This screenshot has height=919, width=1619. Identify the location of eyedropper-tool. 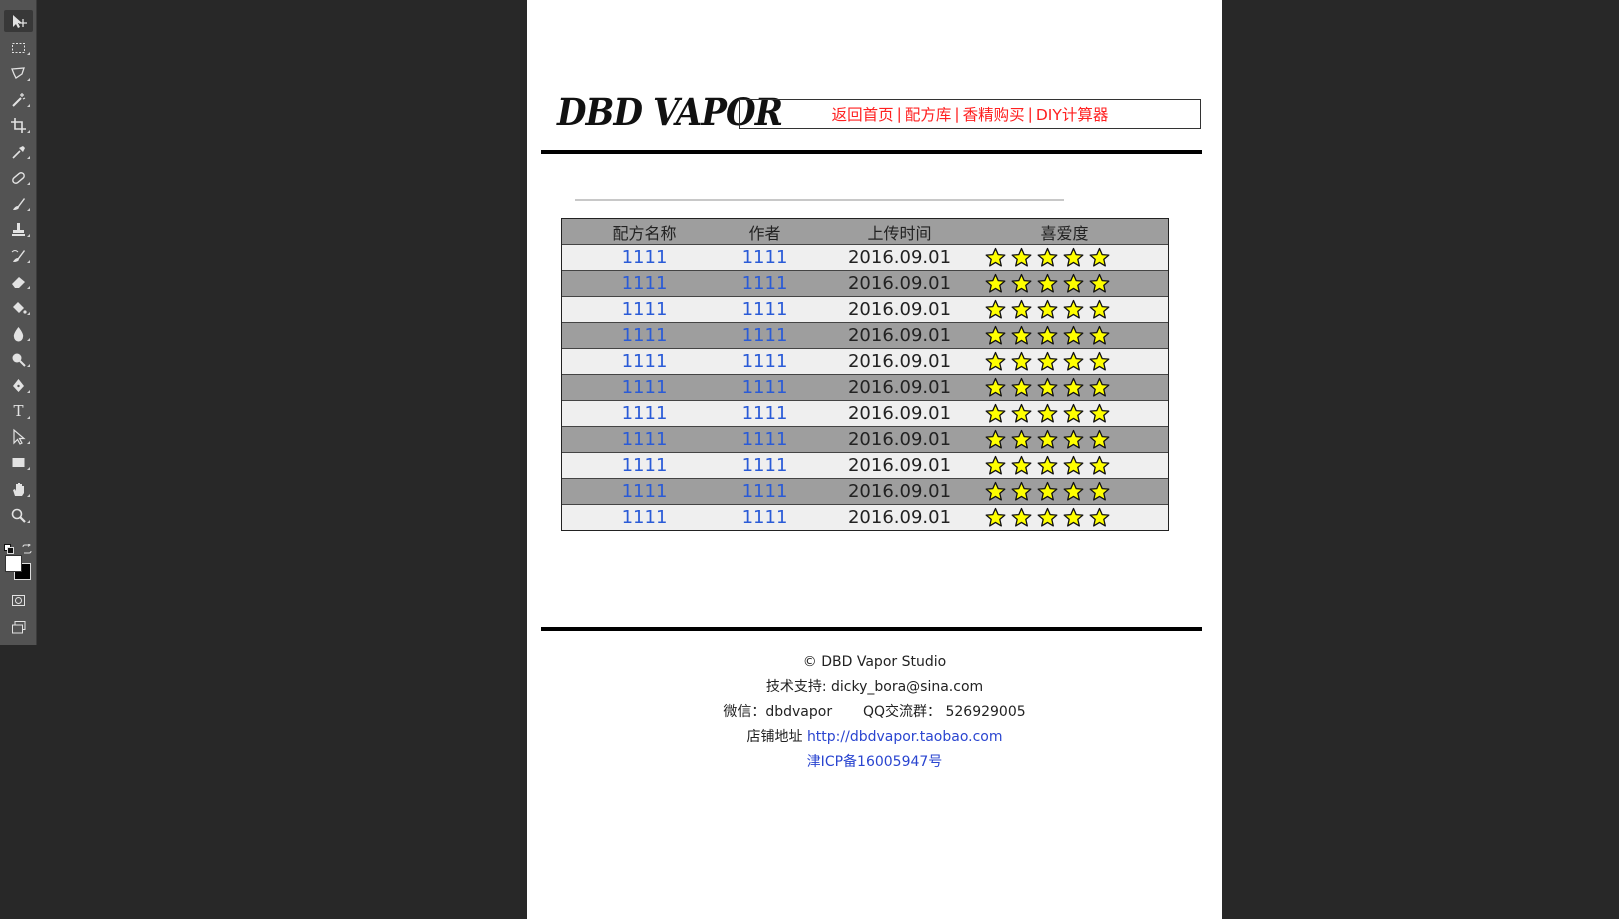
(18, 151).